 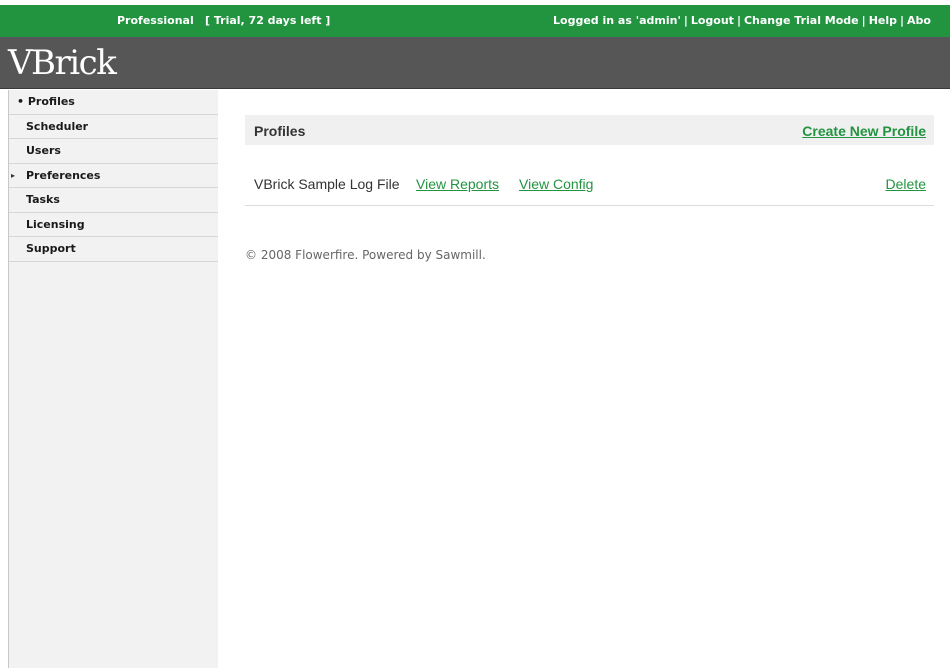 What do you see at coordinates (63, 175) in the screenshot?
I see `sidebar-item-label: Preferences` at bounding box center [63, 175].